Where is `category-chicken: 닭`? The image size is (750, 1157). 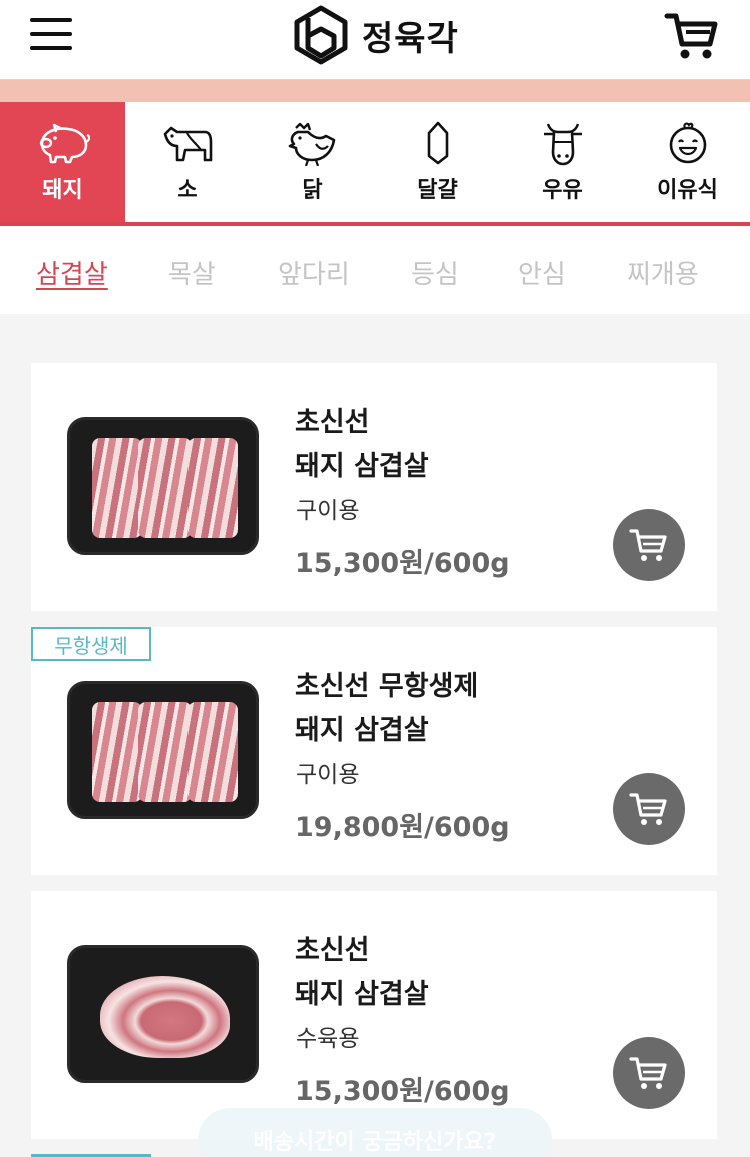 category-chicken: 닭 is located at coordinates (312, 162).